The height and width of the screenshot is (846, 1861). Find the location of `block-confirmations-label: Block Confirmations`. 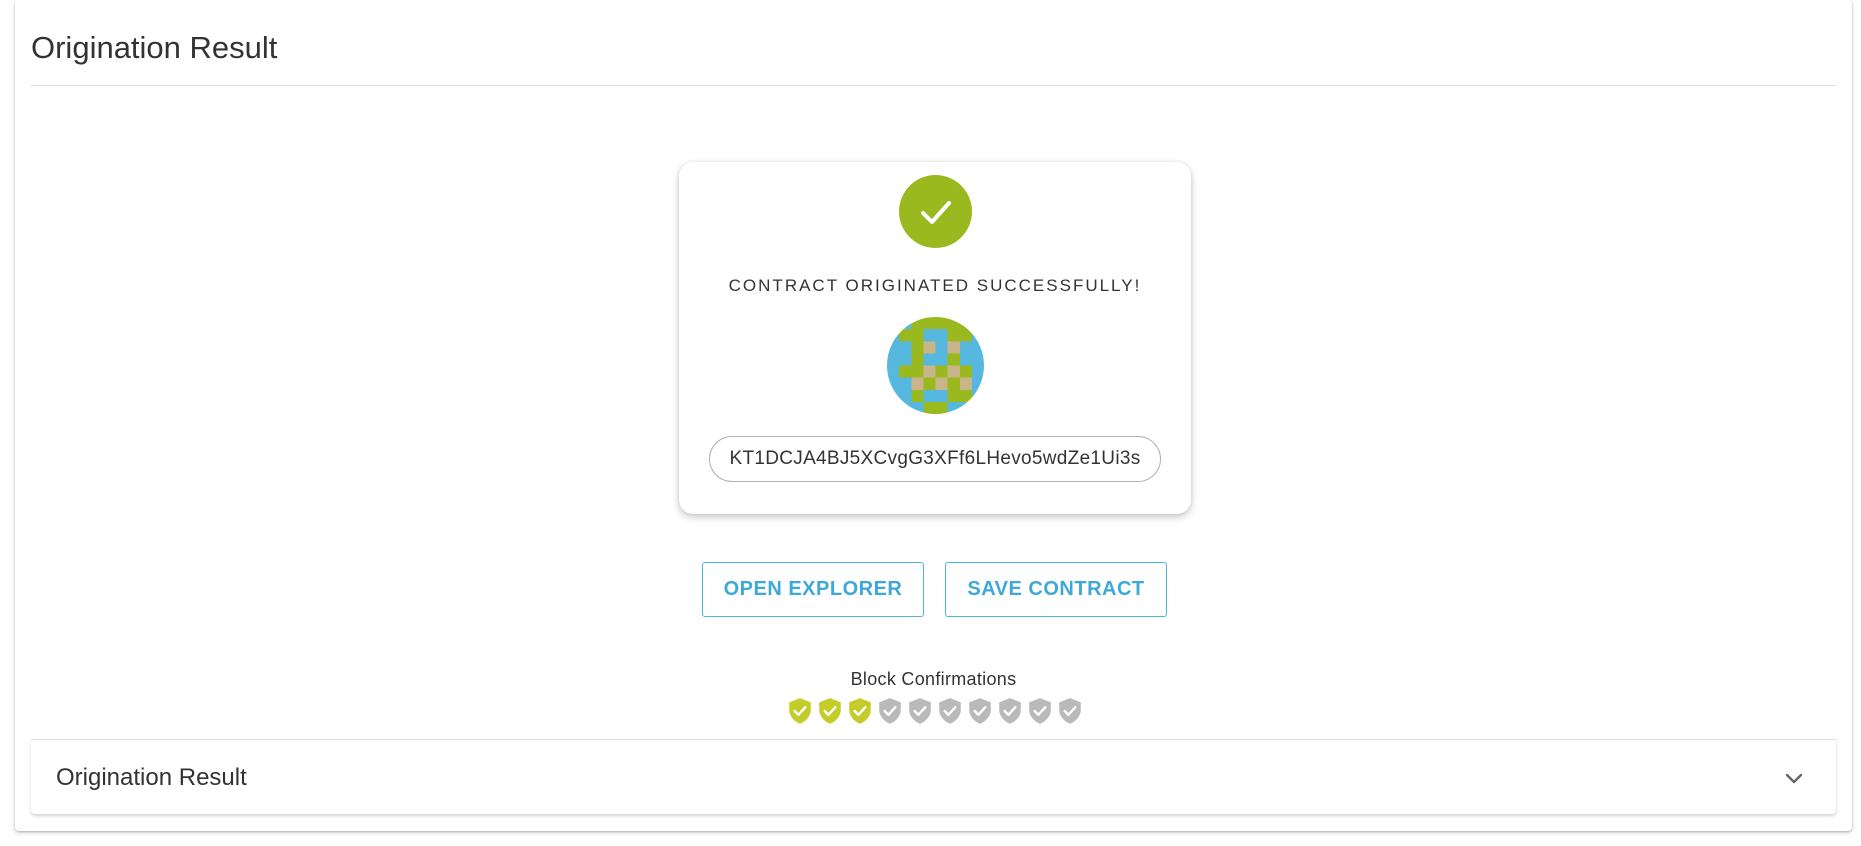

block-confirmations-label: Block Confirmations is located at coordinates (933, 679).